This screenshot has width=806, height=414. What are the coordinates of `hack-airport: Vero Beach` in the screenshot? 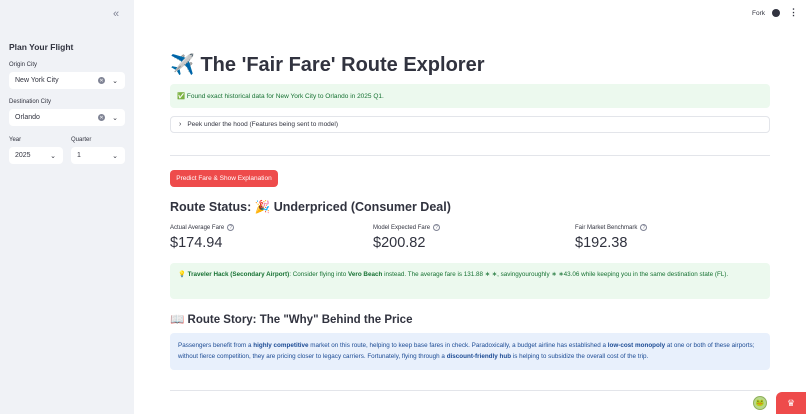 It's located at (365, 274).